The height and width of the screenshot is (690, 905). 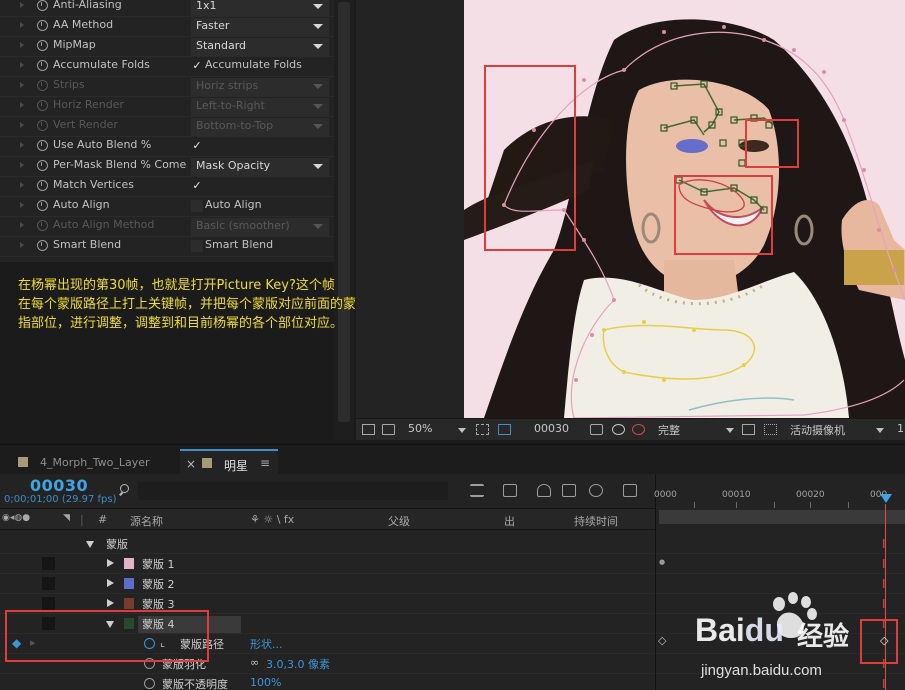 What do you see at coordinates (260, 227) in the screenshot?
I see `effect-property-dropdown: Basic (smoother)` at bounding box center [260, 227].